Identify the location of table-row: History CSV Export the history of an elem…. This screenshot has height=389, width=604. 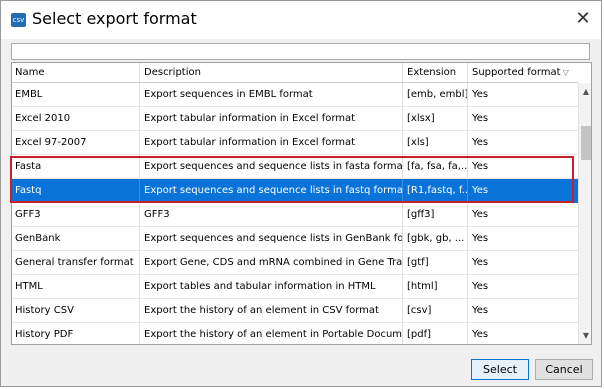
(295, 311).